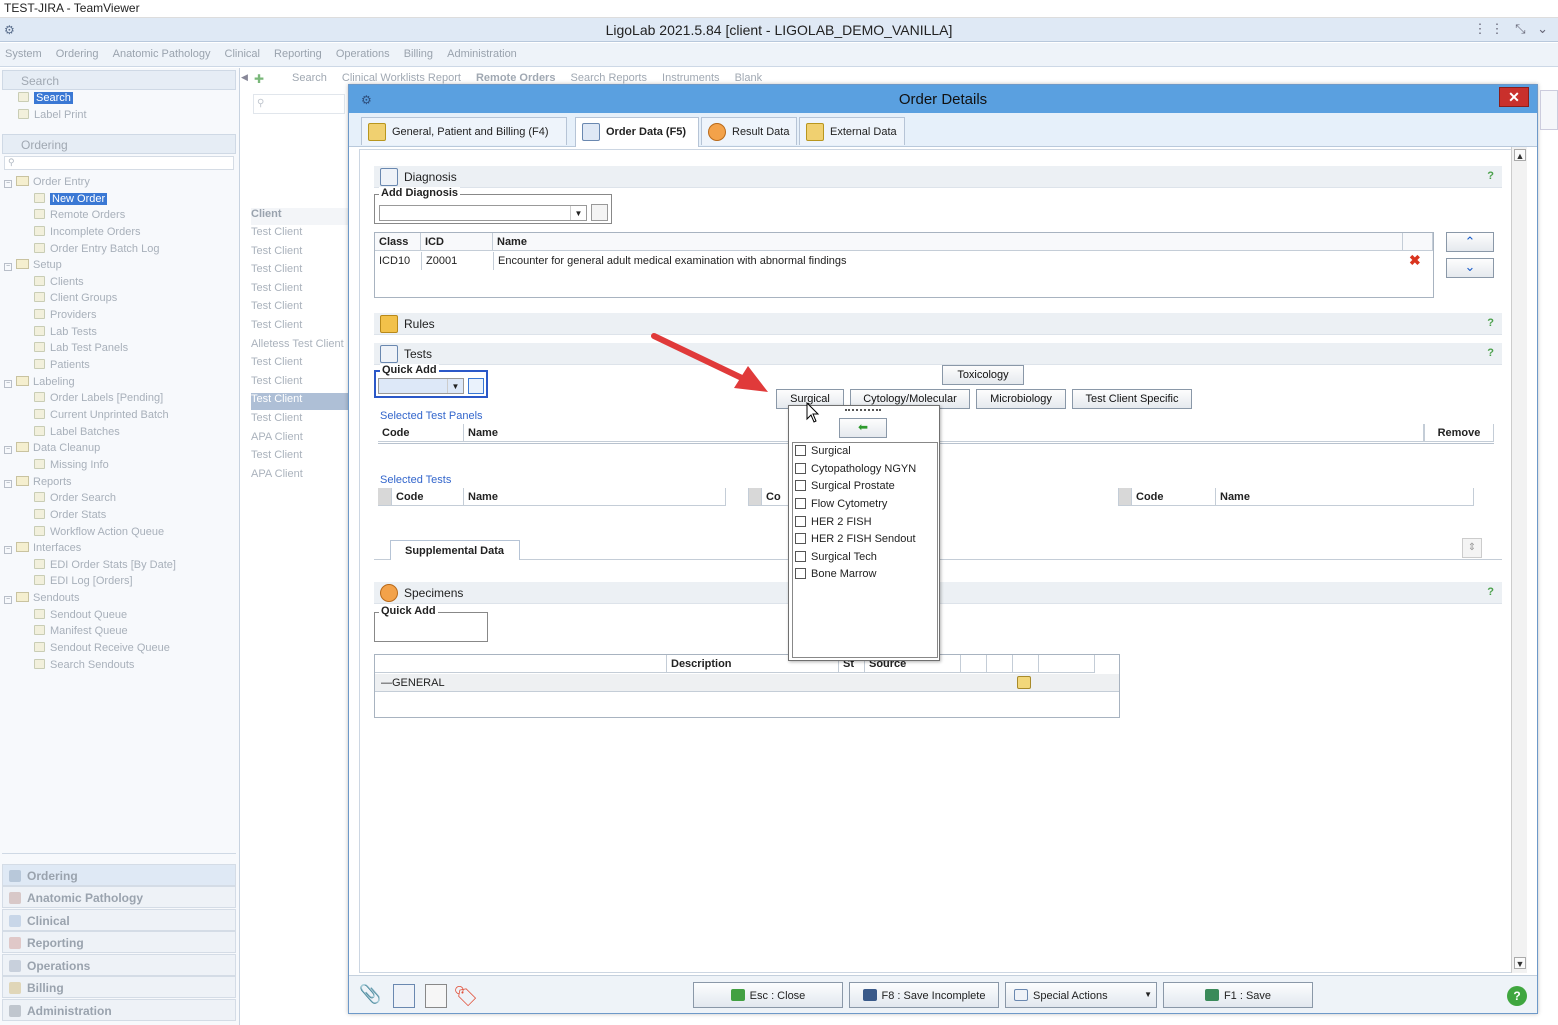 The height and width of the screenshot is (1025, 1558). What do you see at coordinates (466, 996) in the screenshot?
I see `tag-icon: 🏷` at bounding box center [466, 996].